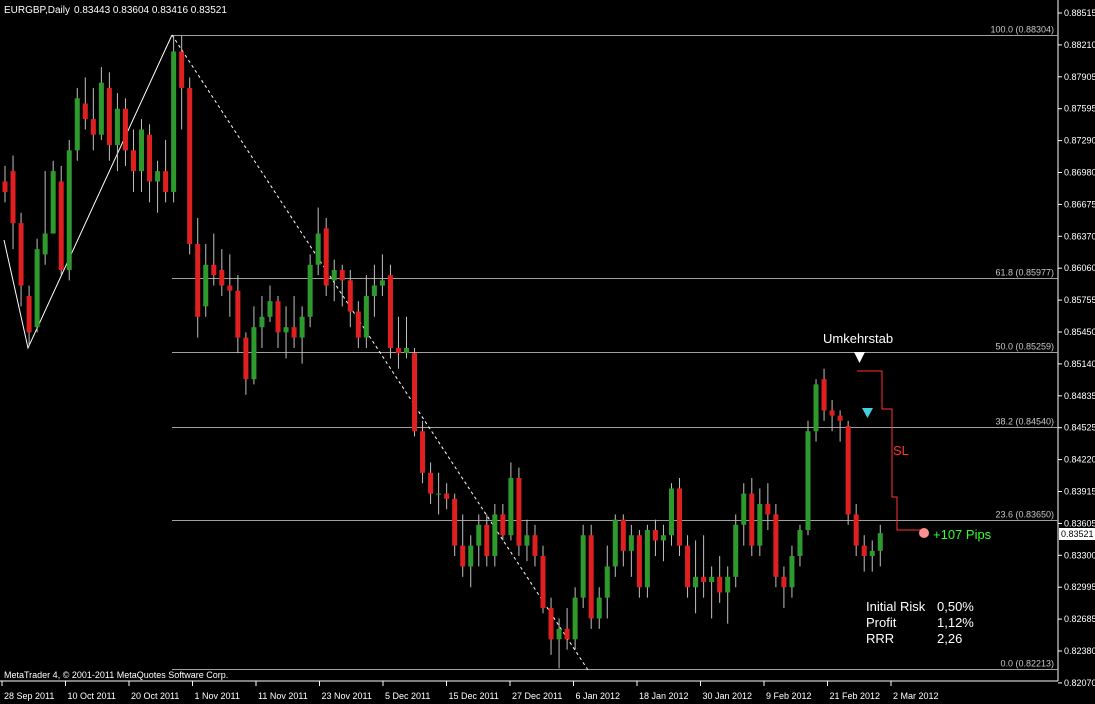  What do you see at coordinates (155, 696) in the screenshot?
I see `time-tick-label: 20 Oct 2011` at bounding box center [155, 696].